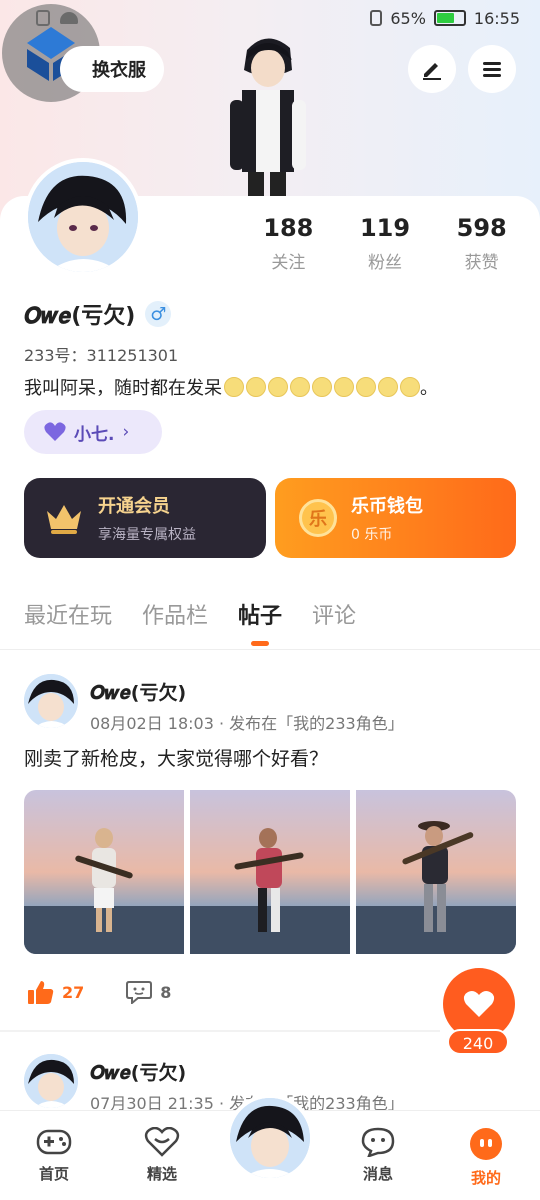 The width and height of the screenshot is (540, 1200). I want to click on nav-home: 首页, so click(54, 1155).